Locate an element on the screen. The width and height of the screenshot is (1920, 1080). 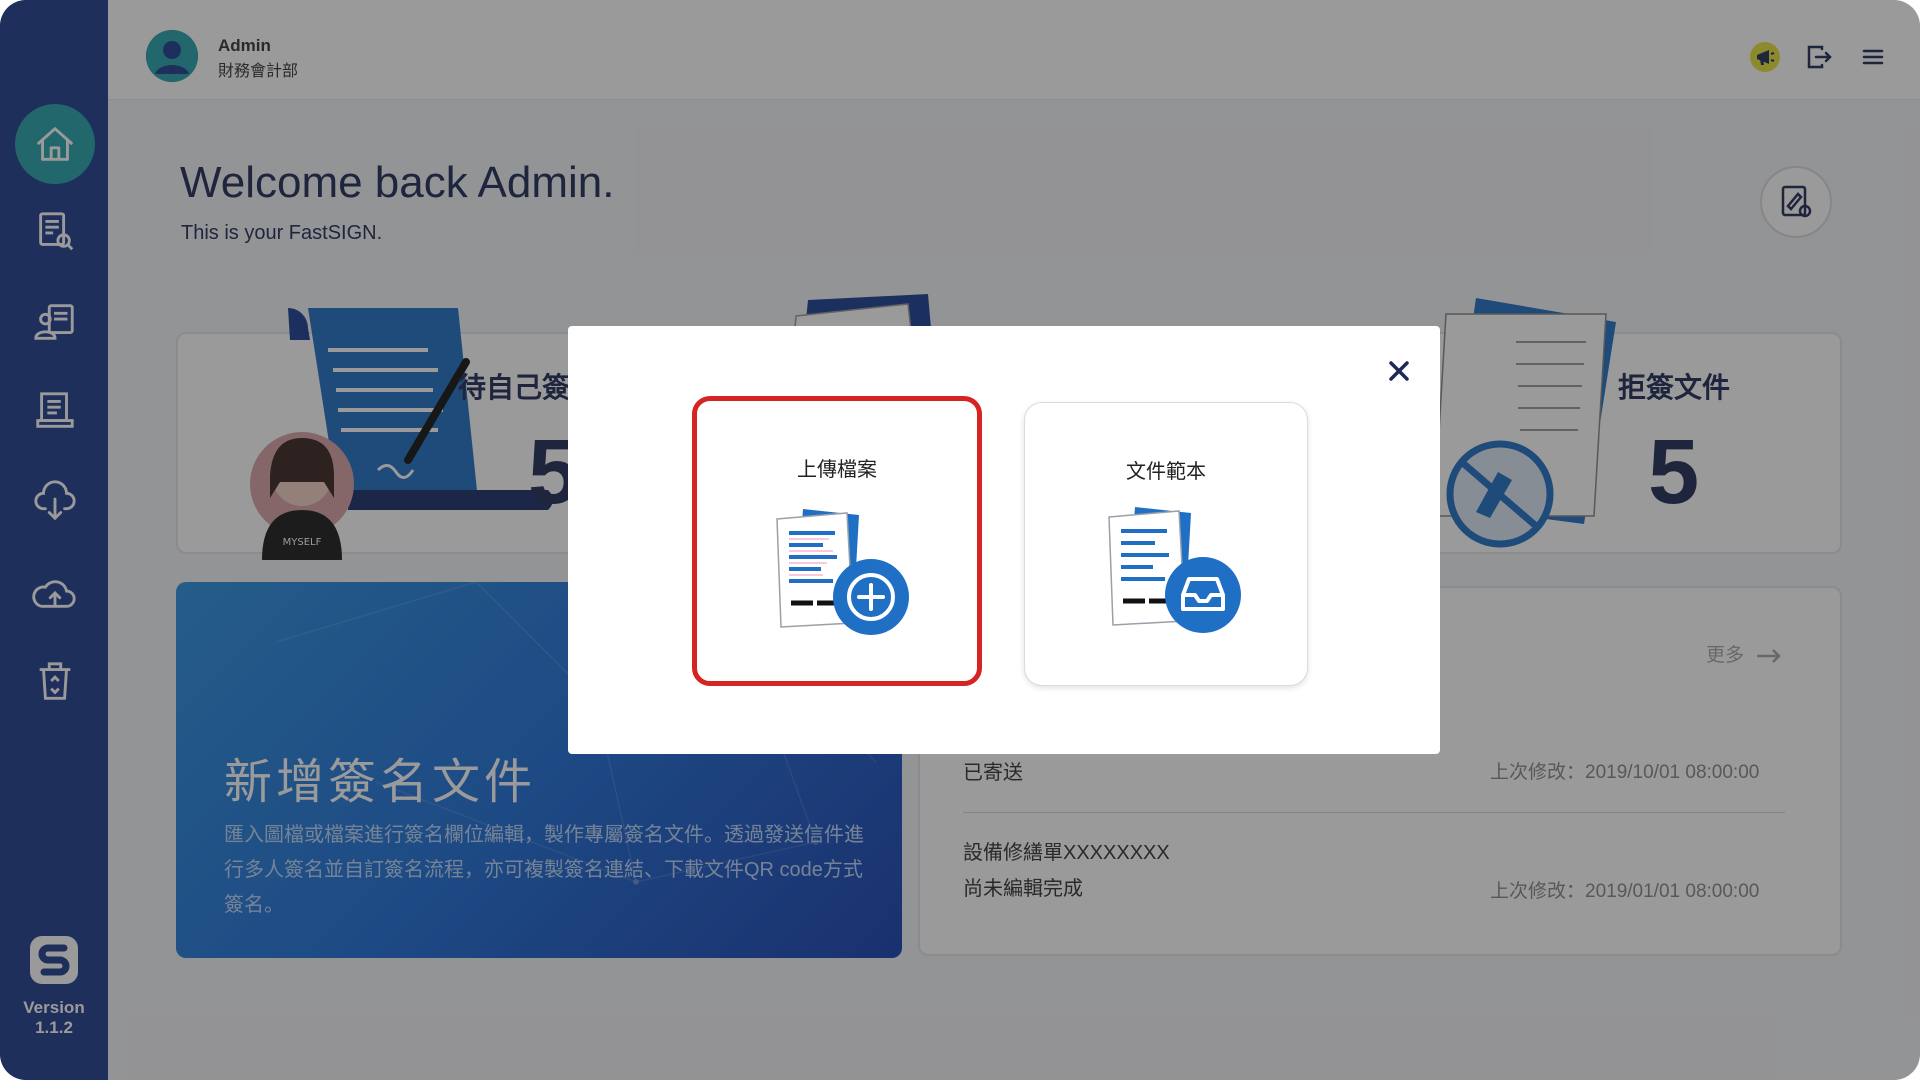
upload-file-icon is located at coordinates (842, 572).